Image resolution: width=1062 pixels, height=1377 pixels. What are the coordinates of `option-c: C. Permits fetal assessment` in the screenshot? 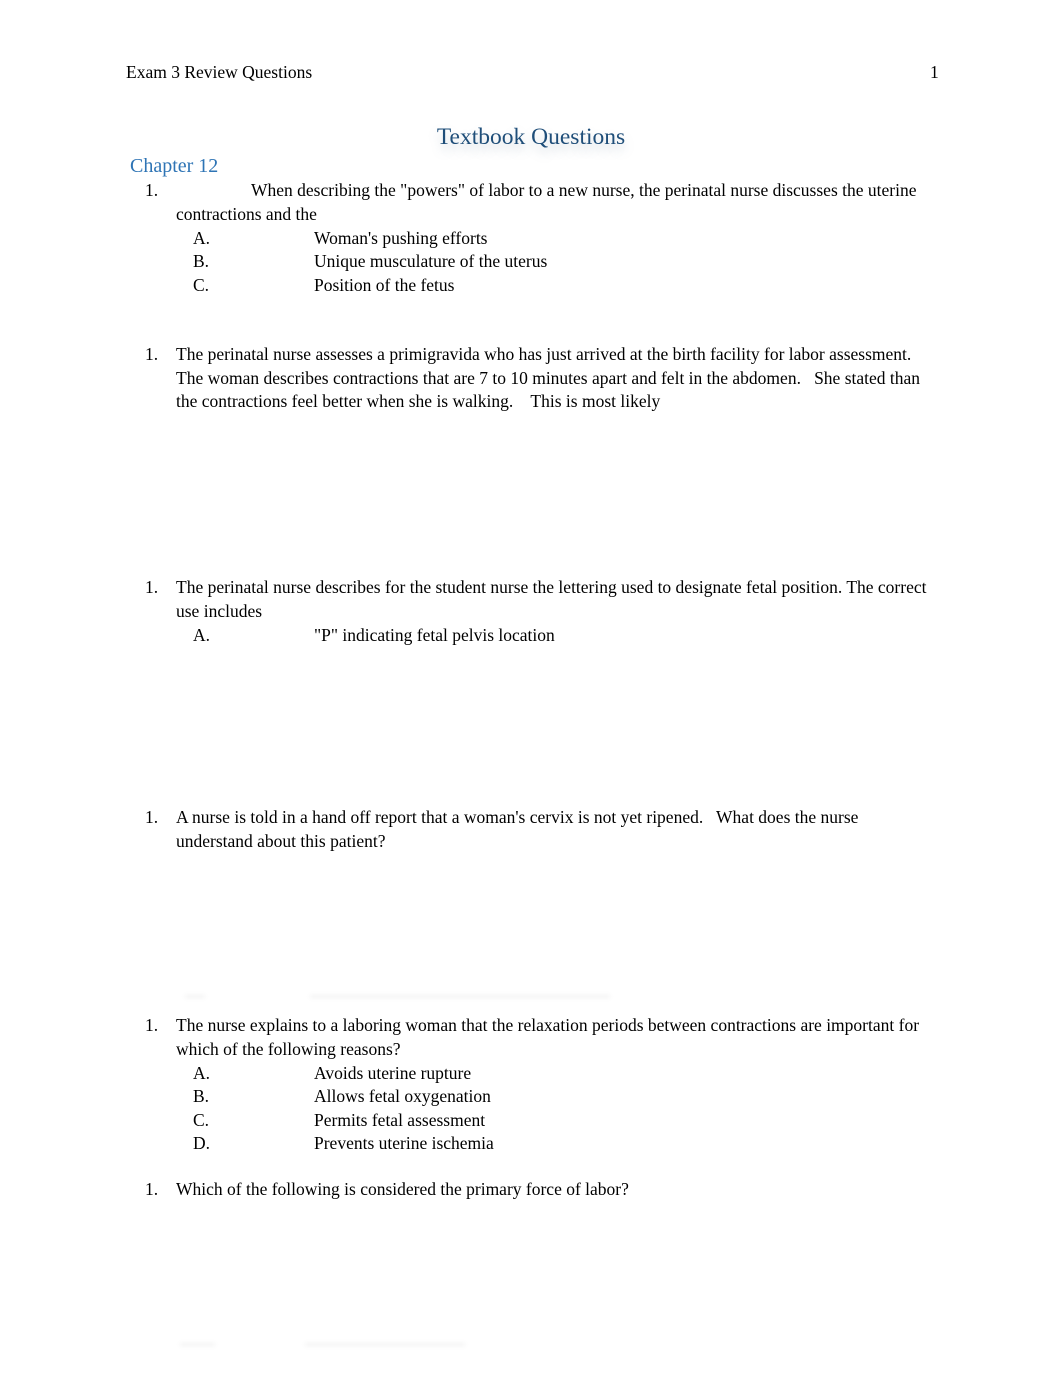 It's located at (540, 1120).